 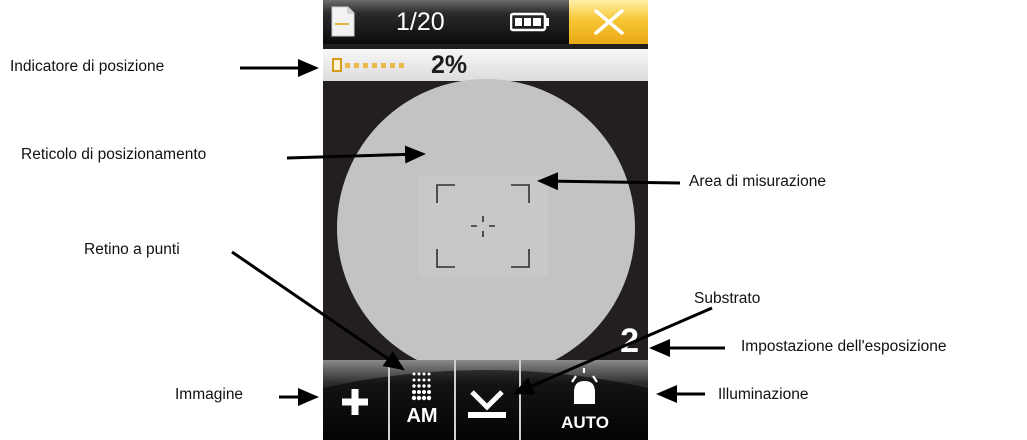 What do you see at coordinates (485, 22) in the screenshot?
I see `top-bar: 1/20` at bounding box center [485, 22].